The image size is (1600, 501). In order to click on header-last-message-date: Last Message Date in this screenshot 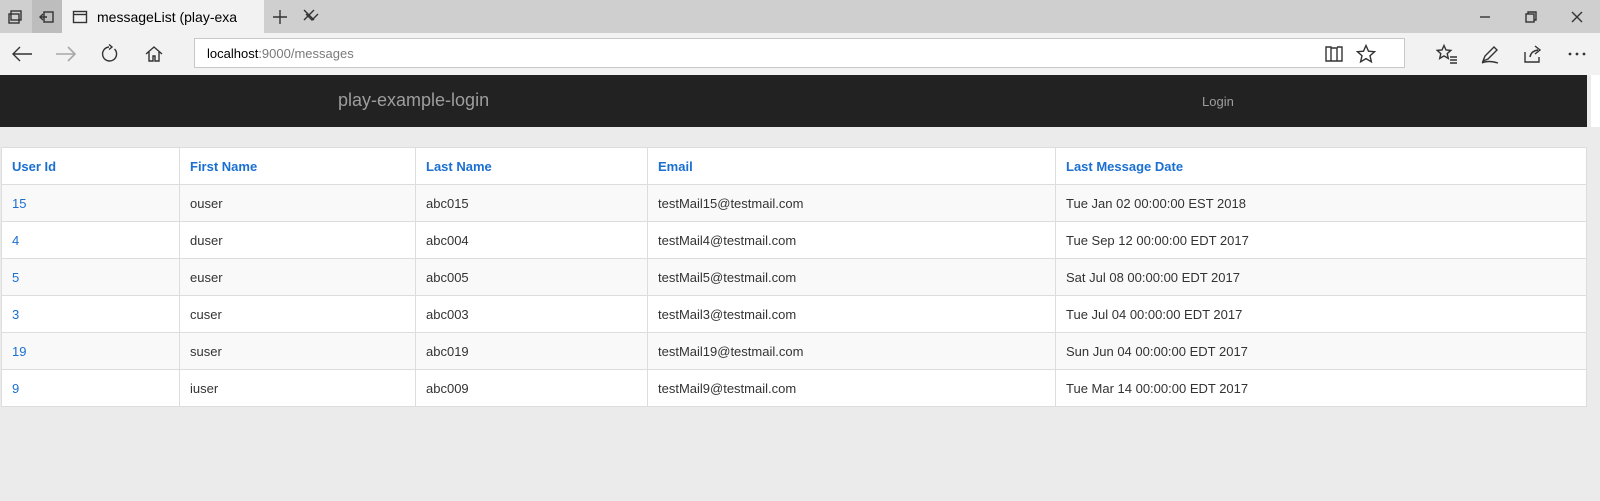, I will do `click(1321, 166)`.